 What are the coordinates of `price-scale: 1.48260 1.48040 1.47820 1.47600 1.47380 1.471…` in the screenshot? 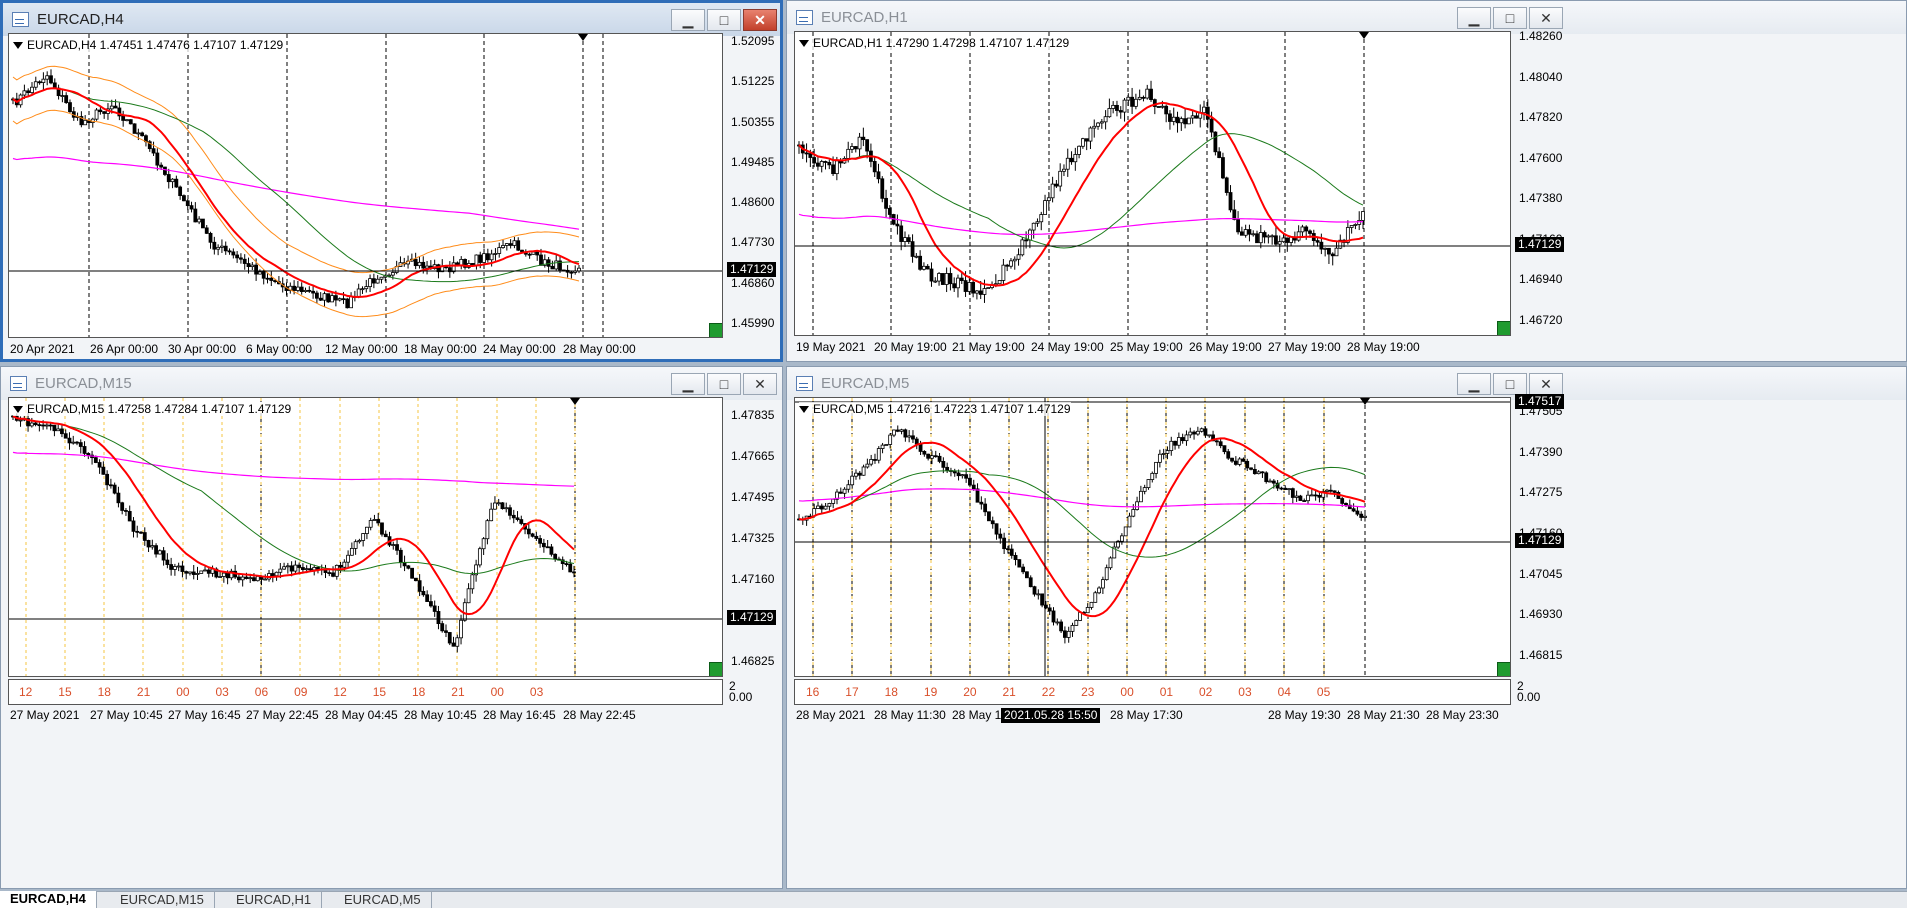 It's located at (1543, 182).